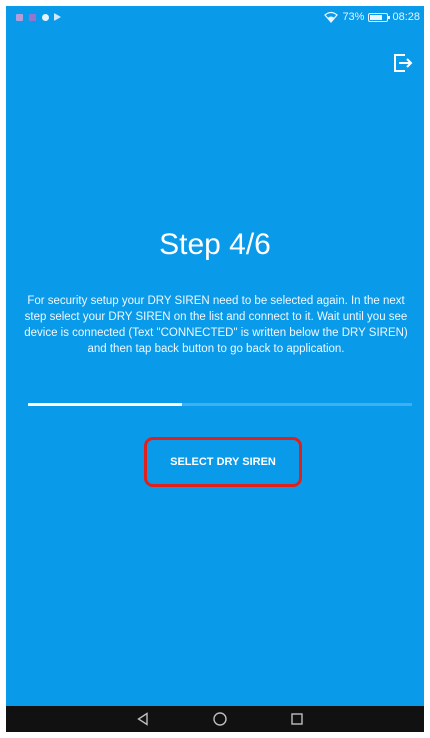 This screenshot has width=430, height=738. I want to click on back-icon, so click(142, 719).